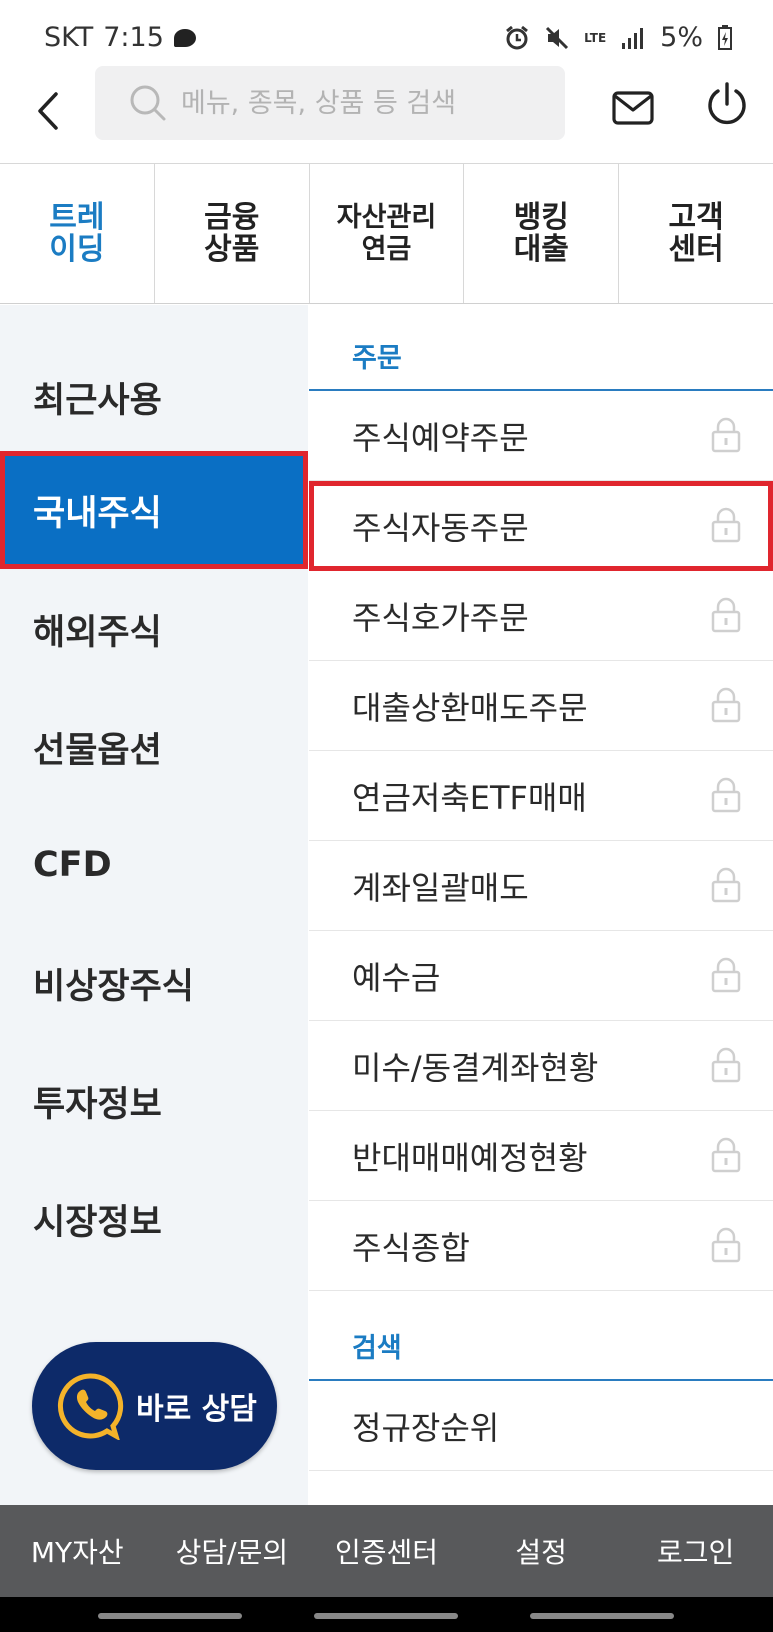  I want to click on nav-login: 로그인, so click(695, 1551).